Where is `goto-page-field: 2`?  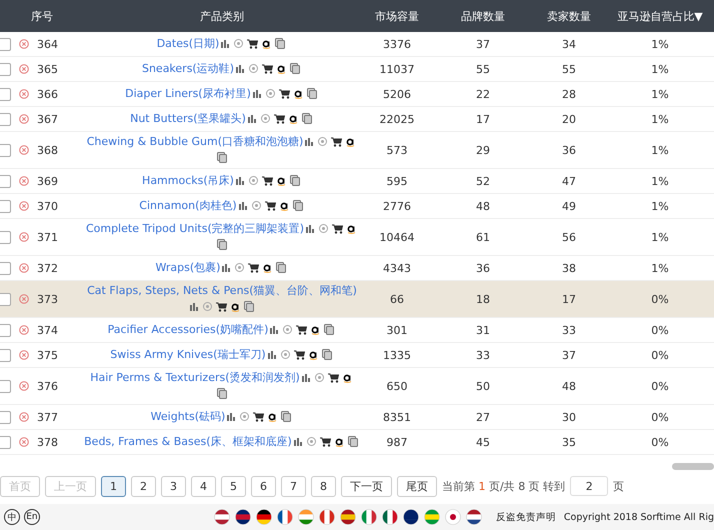 goto-page-field: 2 is located at coordinates (589, 486).